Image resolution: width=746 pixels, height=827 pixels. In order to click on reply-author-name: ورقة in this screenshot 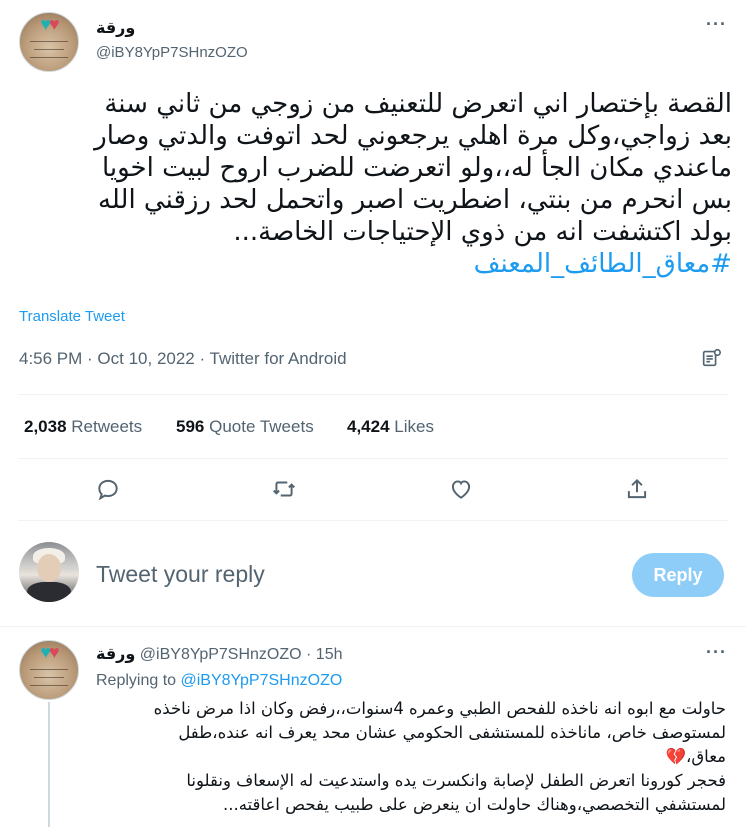, I will do `click(115, 654)`.